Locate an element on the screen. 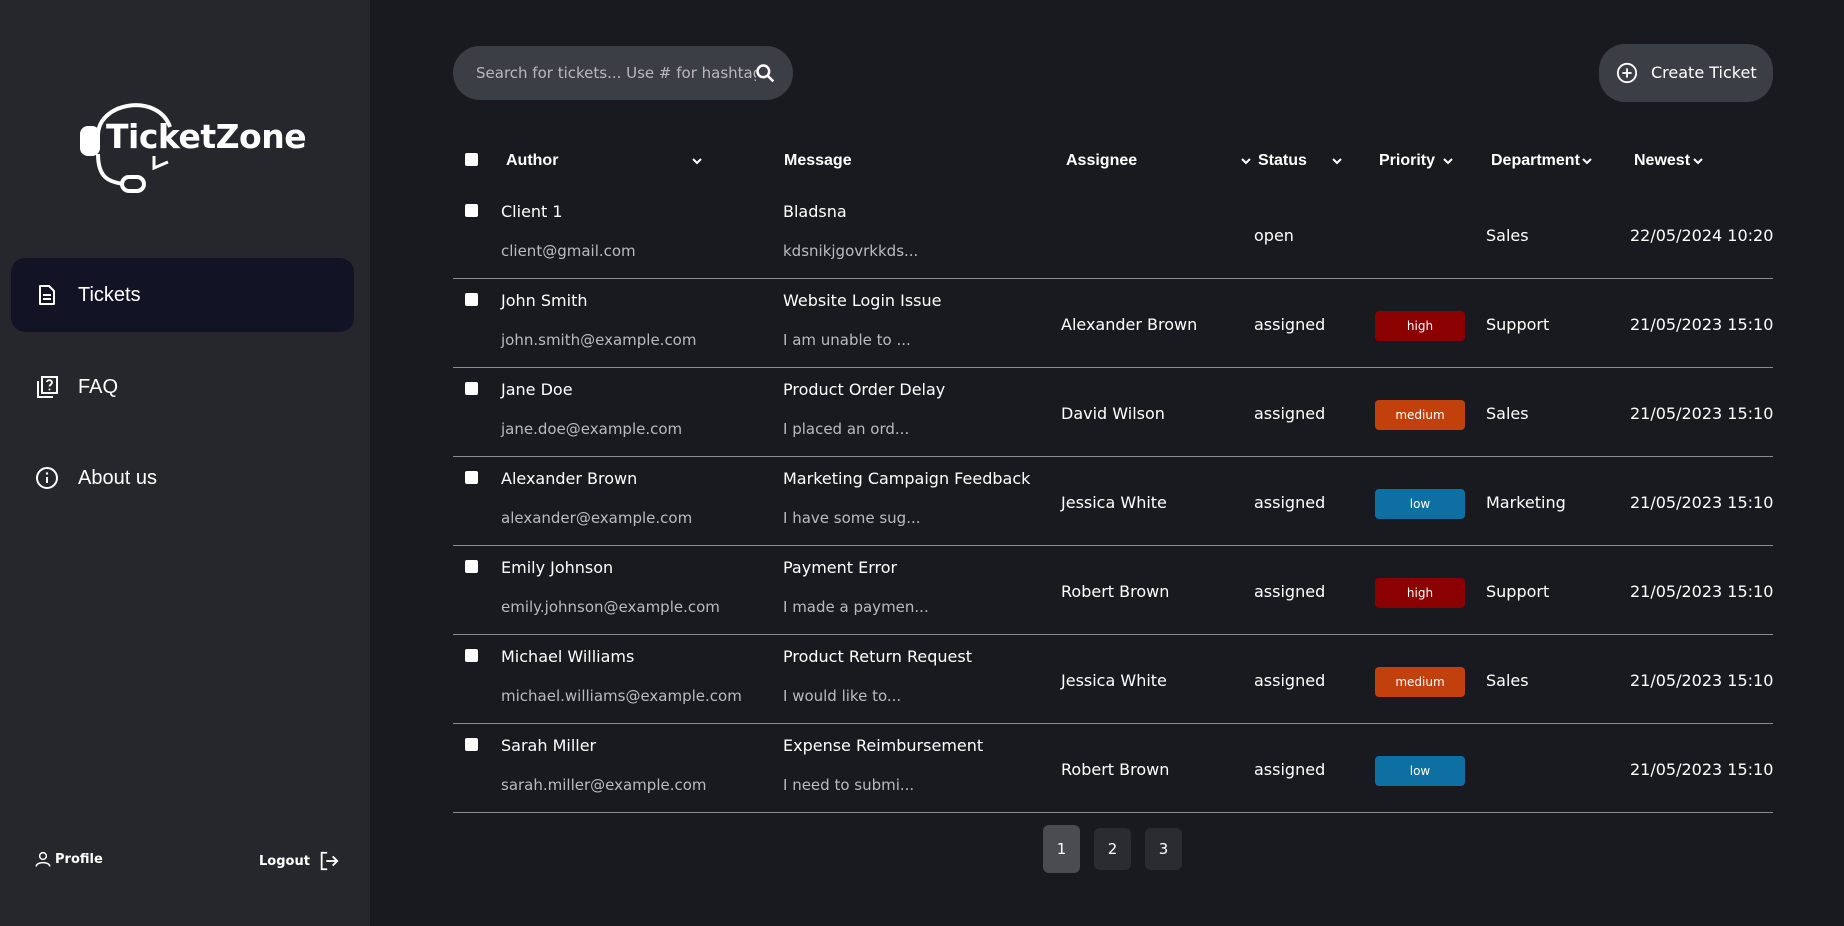 The width and height of the screenshot is (1844, 926). message-subject: Bladsna is located at coordinates (815, 211).